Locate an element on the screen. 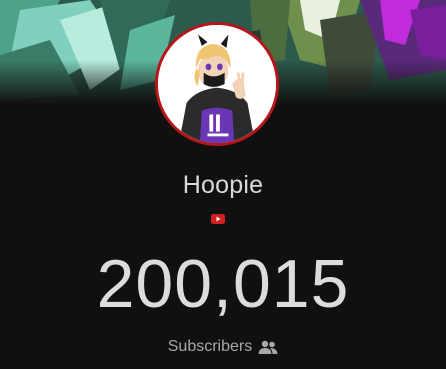  subscriber-count: 200,015 is located at coordinates (223, 284).